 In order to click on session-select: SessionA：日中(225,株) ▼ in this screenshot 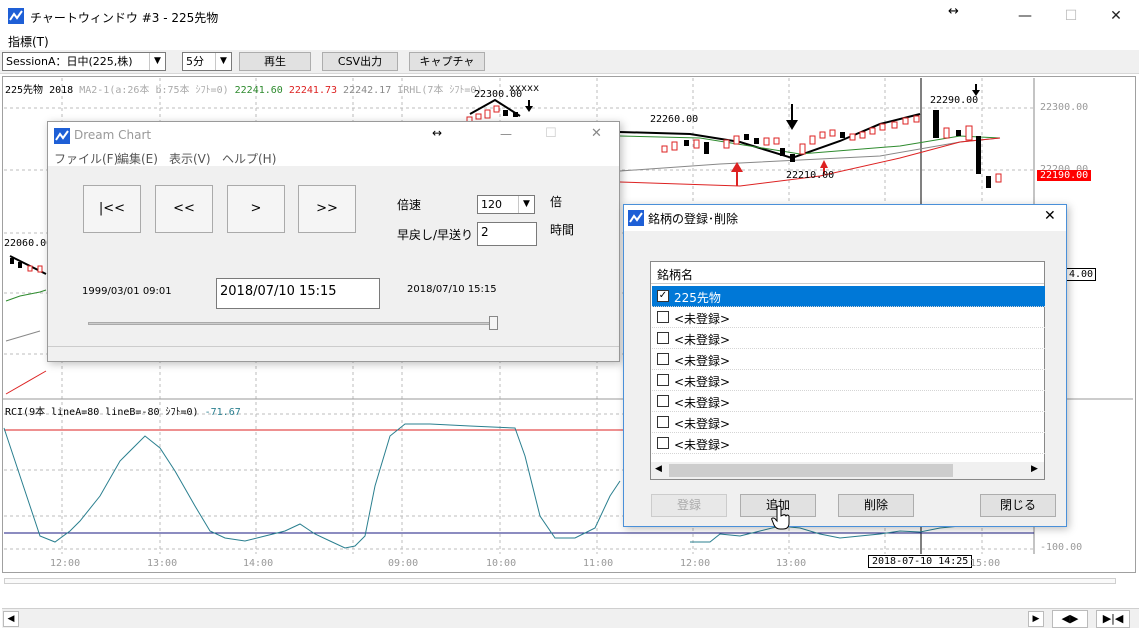, I will do `click(84, 61)`.